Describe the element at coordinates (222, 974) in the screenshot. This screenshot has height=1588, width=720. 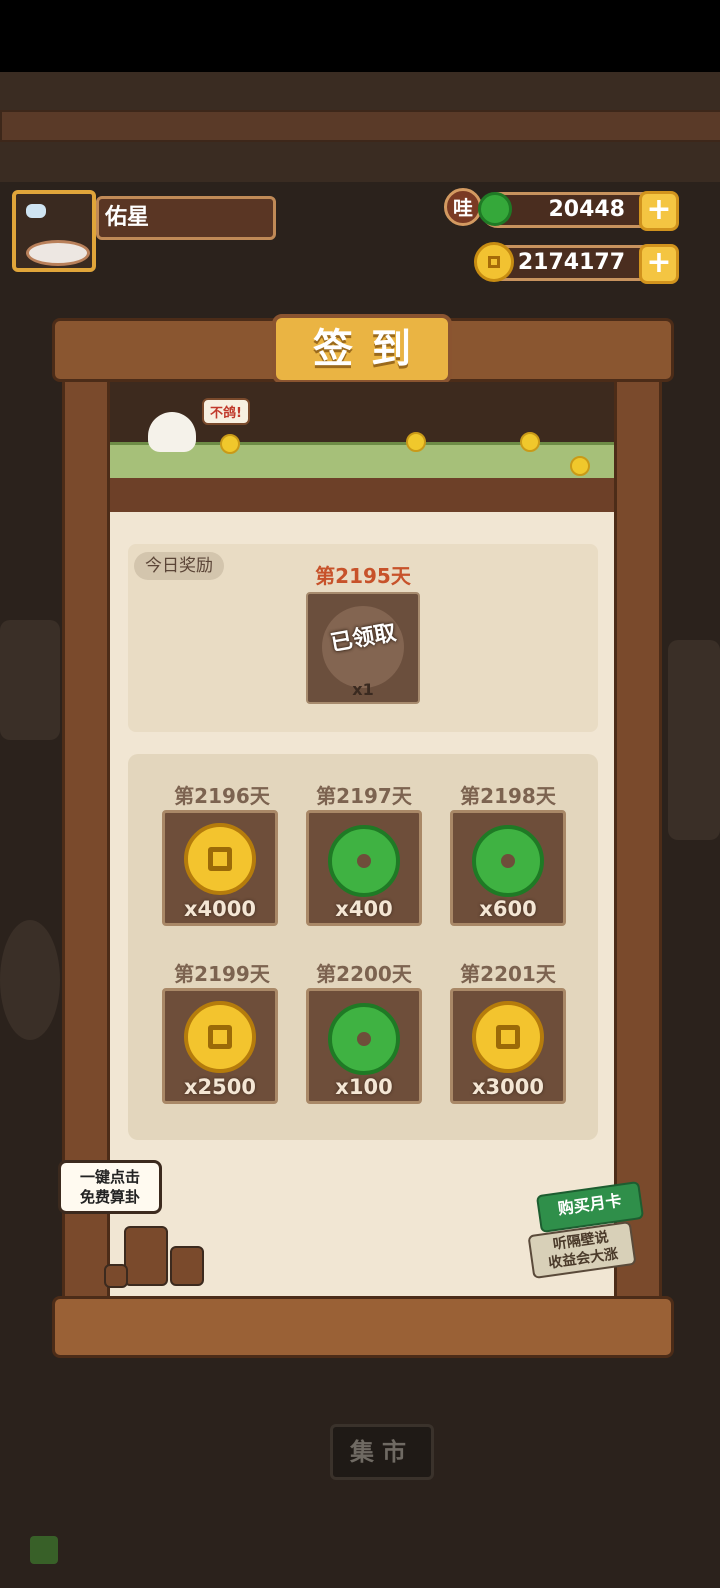
I see `reward-day-label: 第2199天` at that location.